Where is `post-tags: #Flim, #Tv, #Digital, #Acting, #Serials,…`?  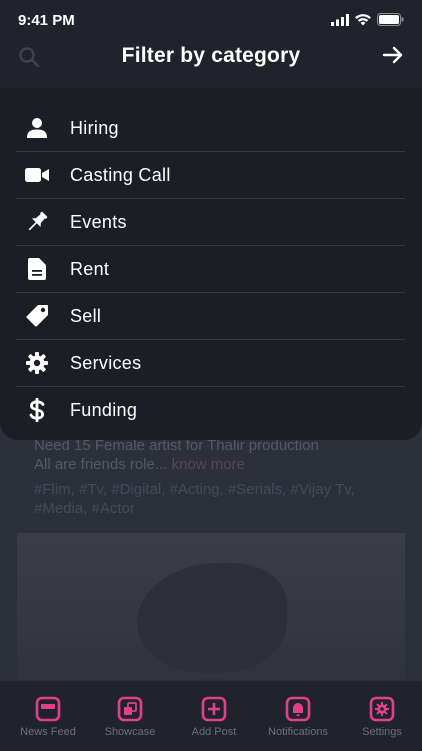 post-tags: #Flim, #Tv, #Digital, #Acting, #Serials,… is located at coordinates (214, 499).